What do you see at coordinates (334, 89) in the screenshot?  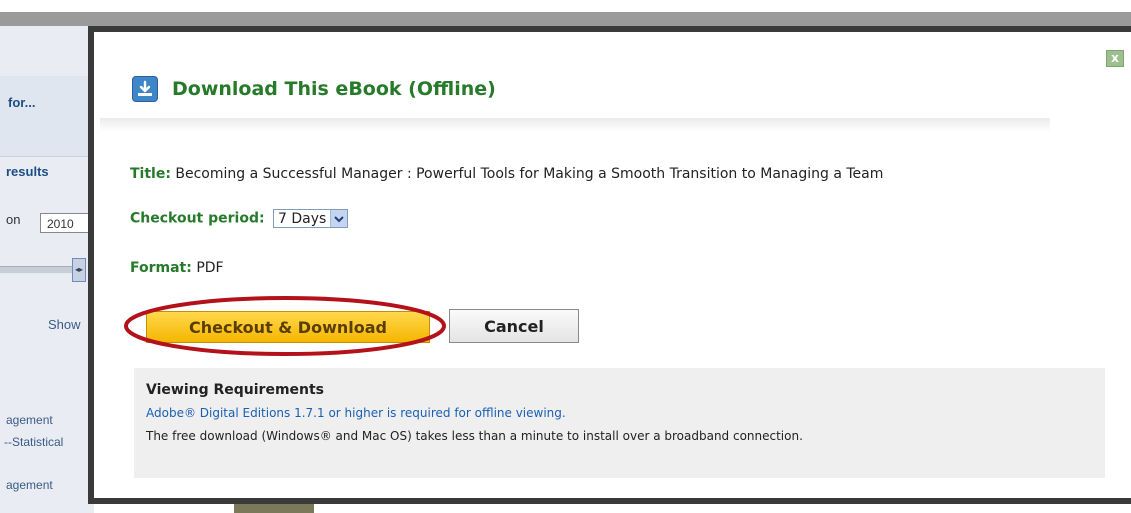 I see `dialog-title: Download This eBook (Offline)` at bounding box center [334, 89].